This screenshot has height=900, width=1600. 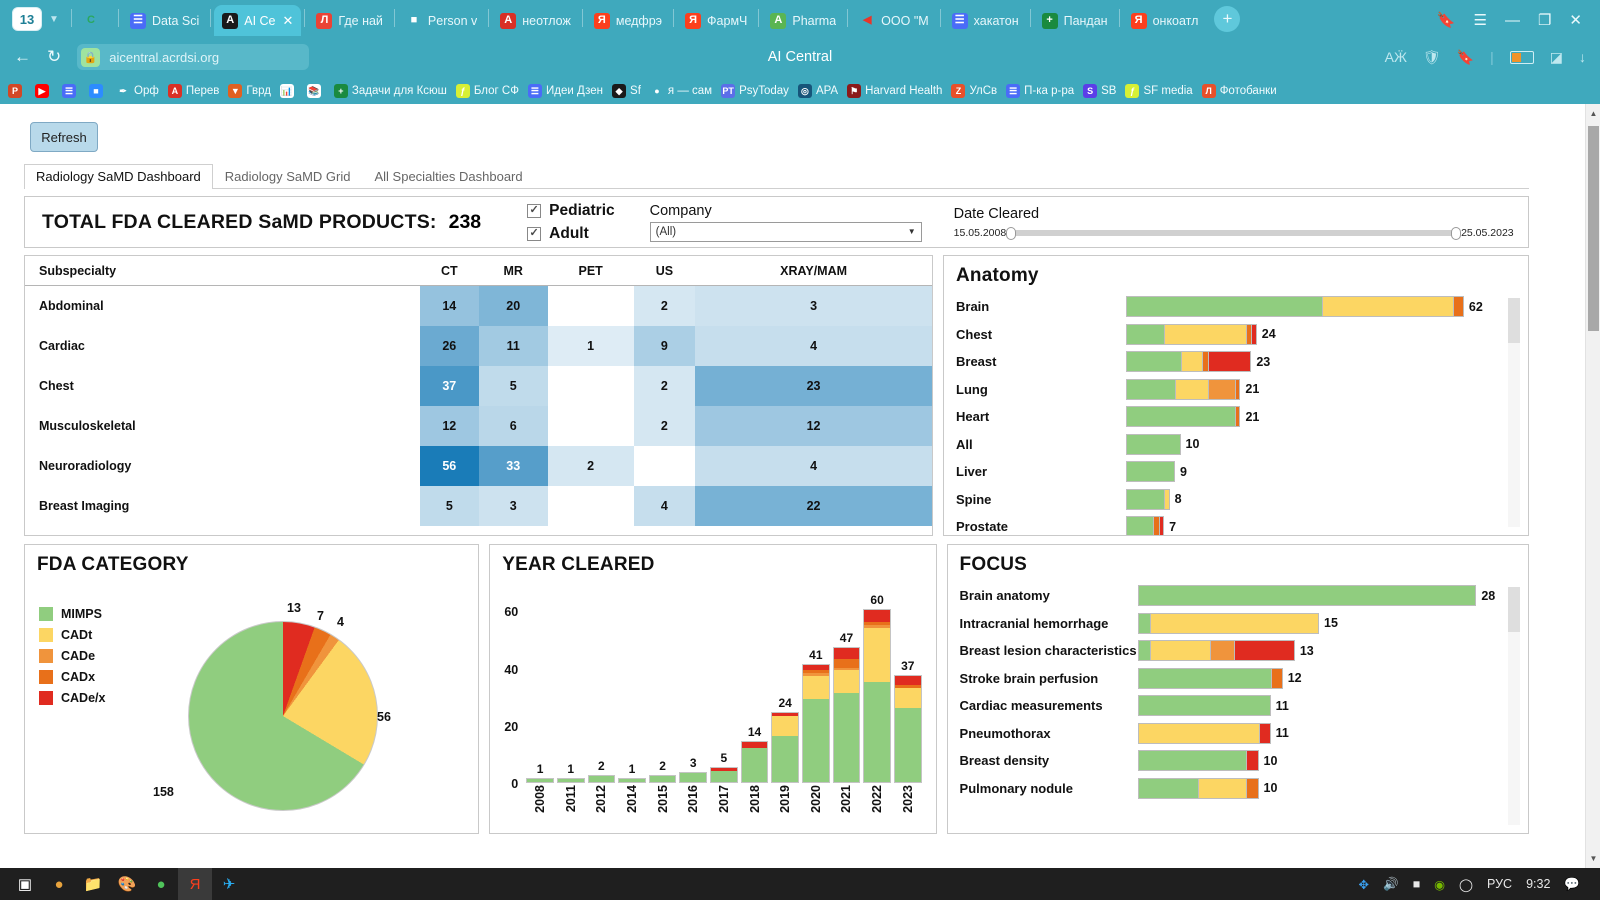 What do you see at coordinates (1572, 884) in the screenshot?
I see `notification-icon: 💬` at bounding box center [1572, 884].